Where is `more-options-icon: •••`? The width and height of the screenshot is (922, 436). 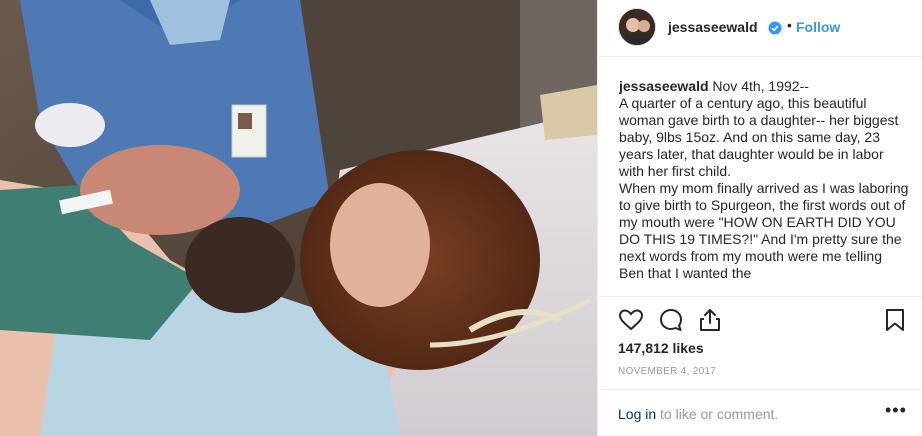 more-options-icon: ••• is located at coordinates (896, 410).